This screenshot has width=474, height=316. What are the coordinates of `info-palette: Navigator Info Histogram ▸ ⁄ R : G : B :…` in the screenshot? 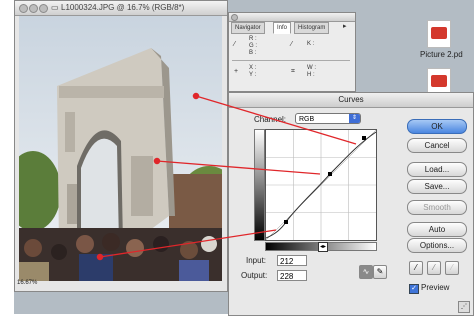 It's located at (292, 52).